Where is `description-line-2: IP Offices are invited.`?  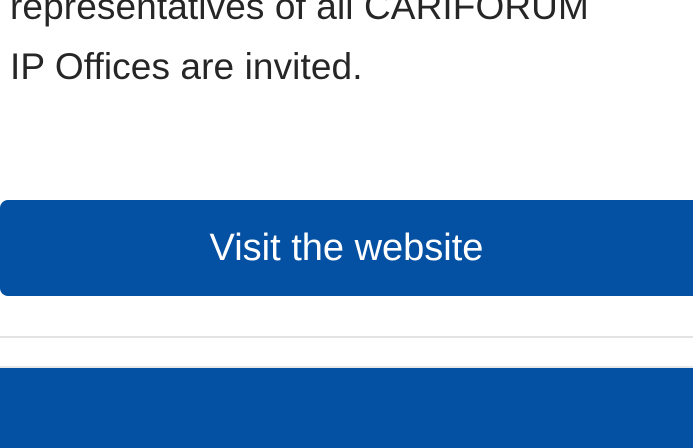 description-line-2: IP Offices are invited. is located at coordinates (186, 66).